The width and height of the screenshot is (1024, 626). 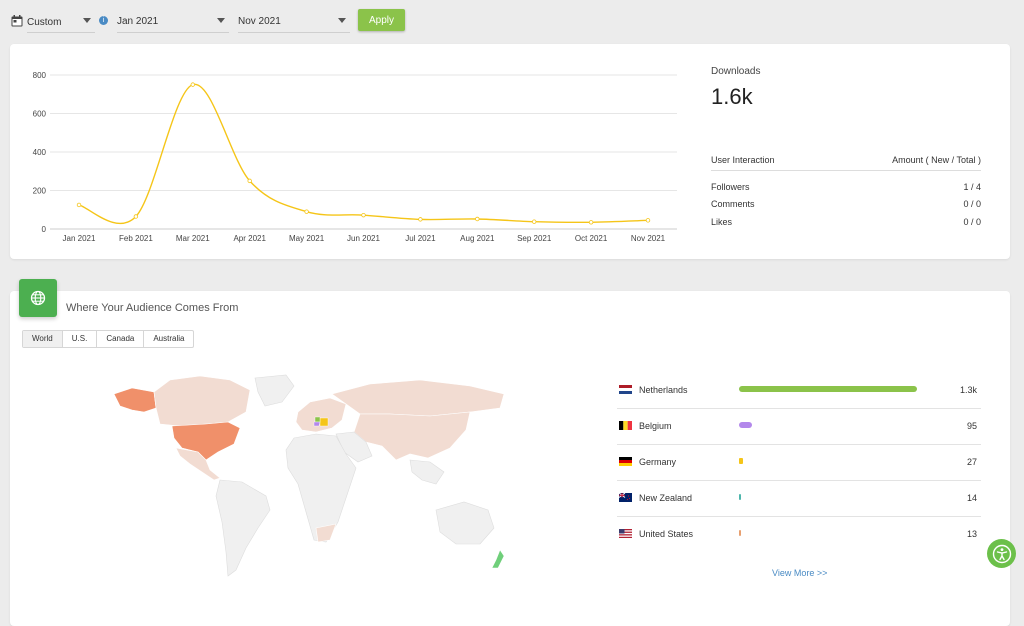 What do you see at coordinates (121, 339) in the screenshot?
I see `tab-canada: Canada` at bounding box center [121, 339].